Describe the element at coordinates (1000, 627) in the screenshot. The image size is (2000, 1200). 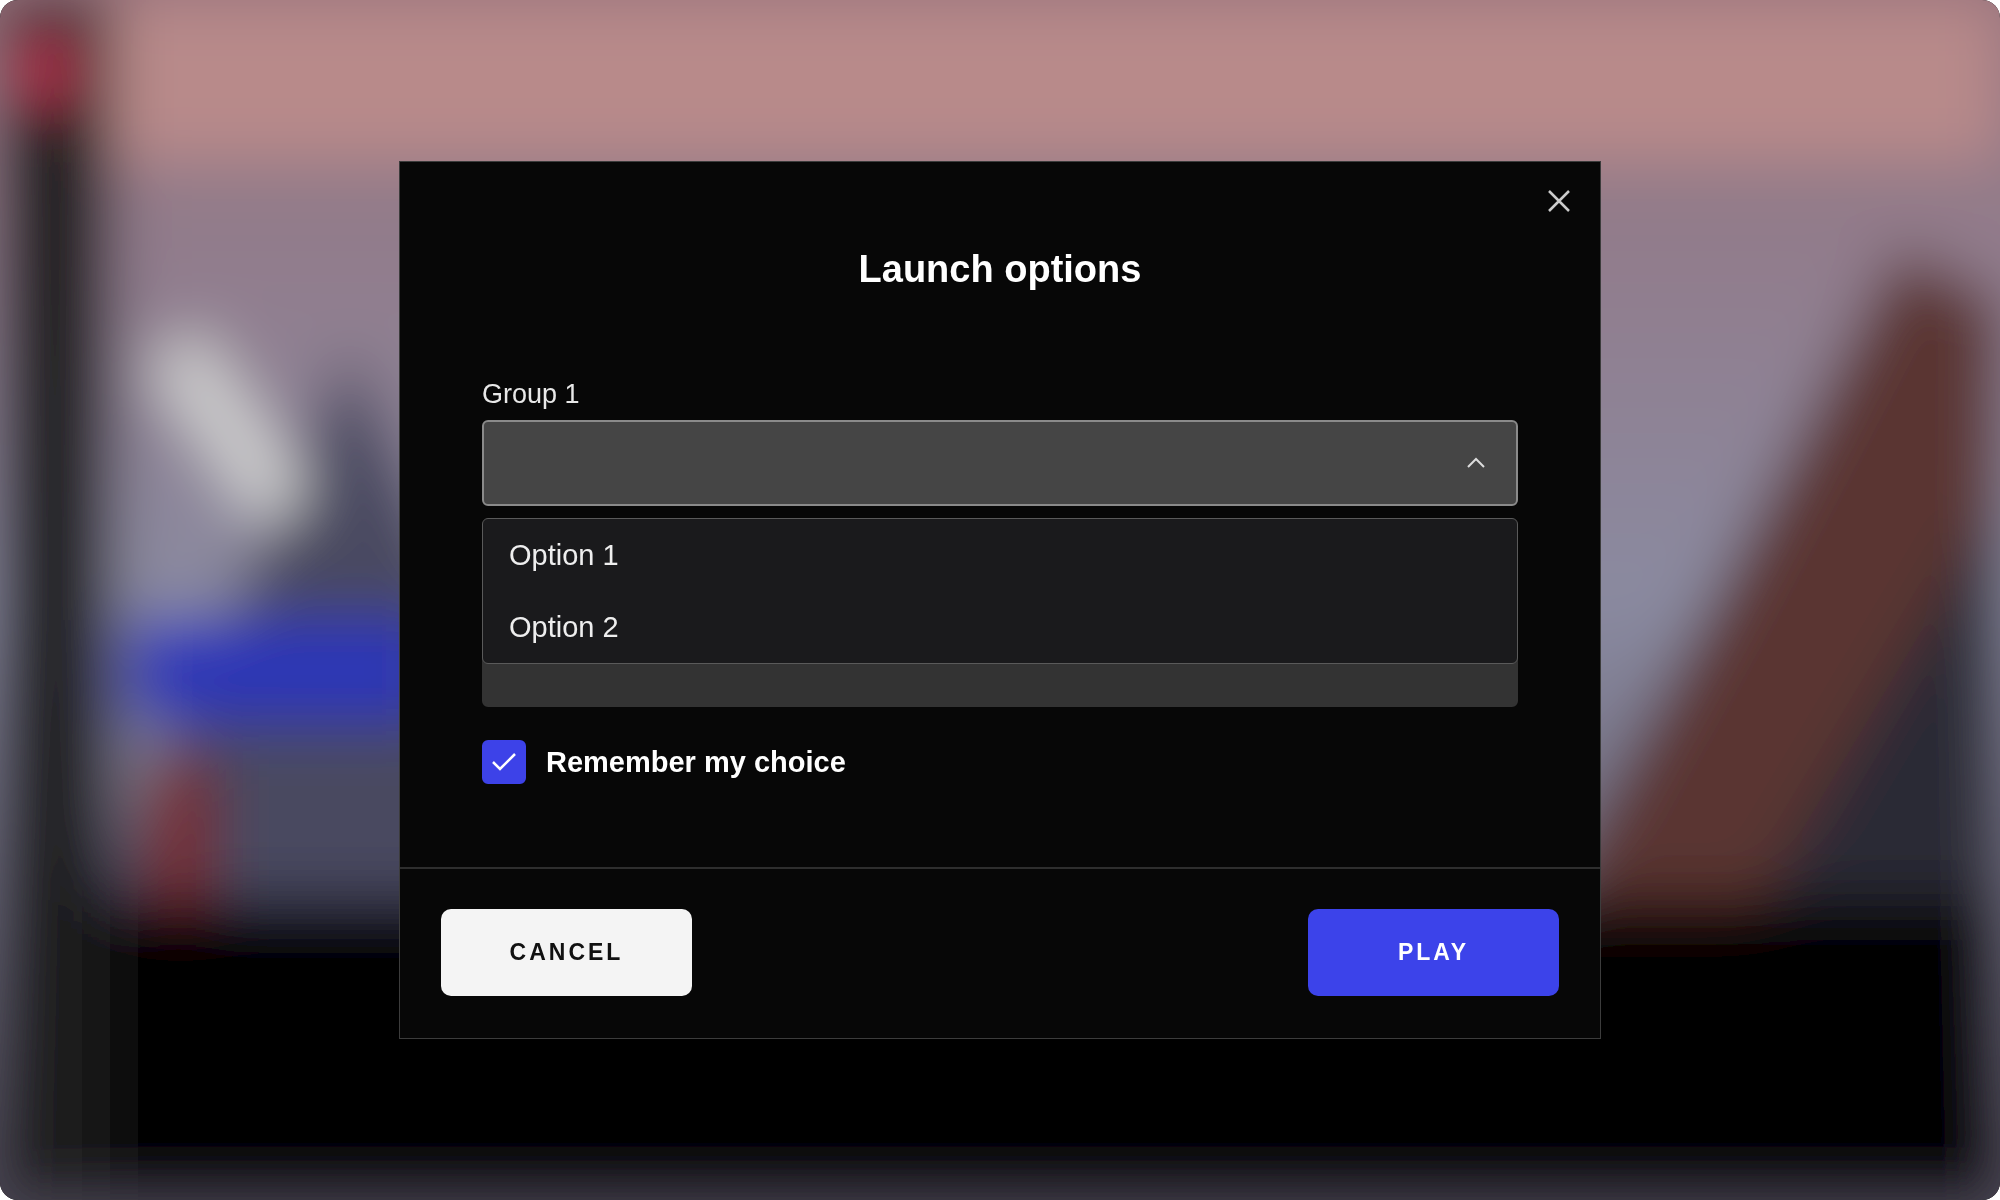
I see `dropdown-option: Option 2` at that location.